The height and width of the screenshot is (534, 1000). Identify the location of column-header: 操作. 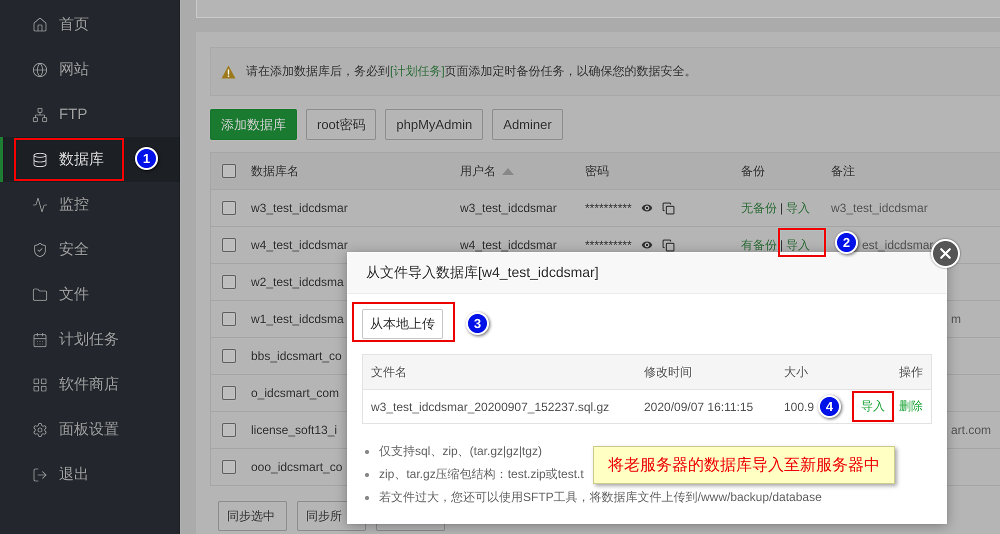
(911, 372).